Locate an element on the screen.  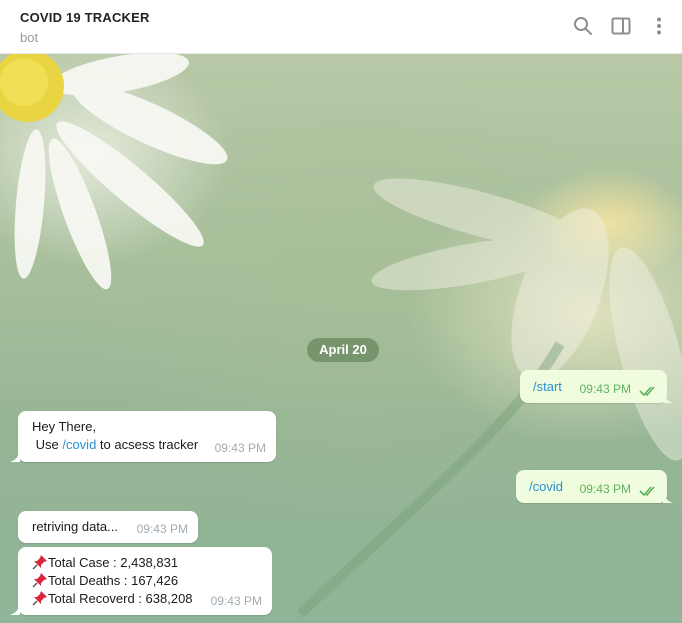
message-text-line: Hey There, is located at coordinates (64, 426).